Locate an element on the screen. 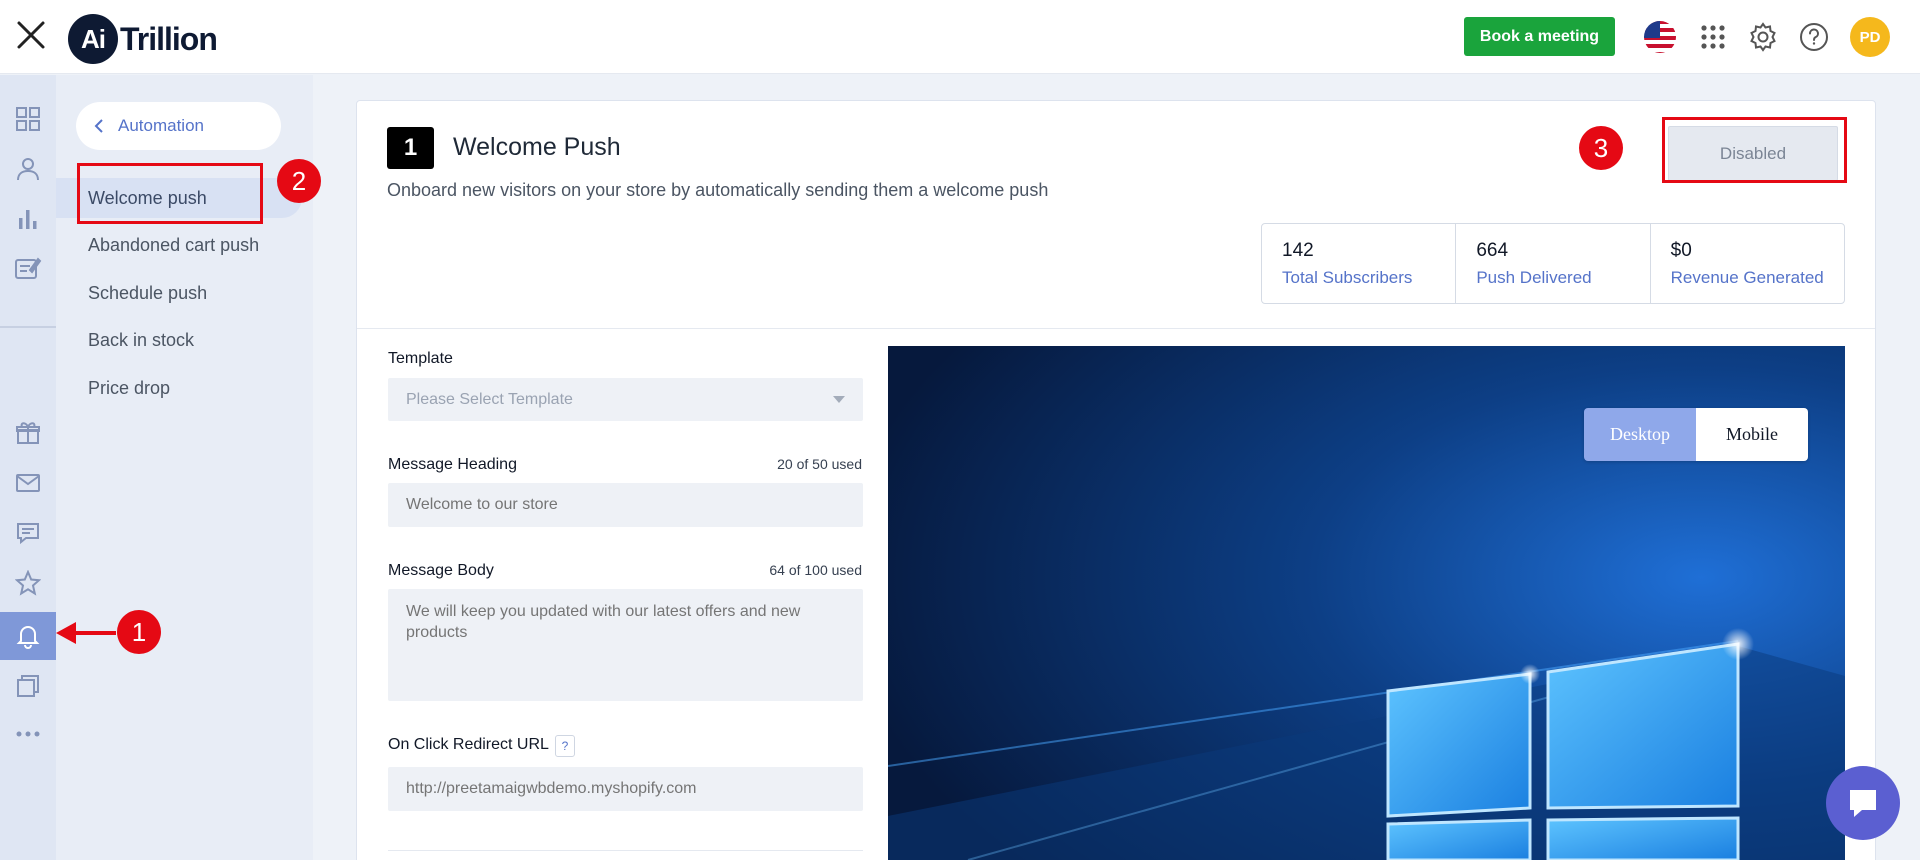 The image size is (1920, 860). edit-note-icon is located at coordinates (28, 269).